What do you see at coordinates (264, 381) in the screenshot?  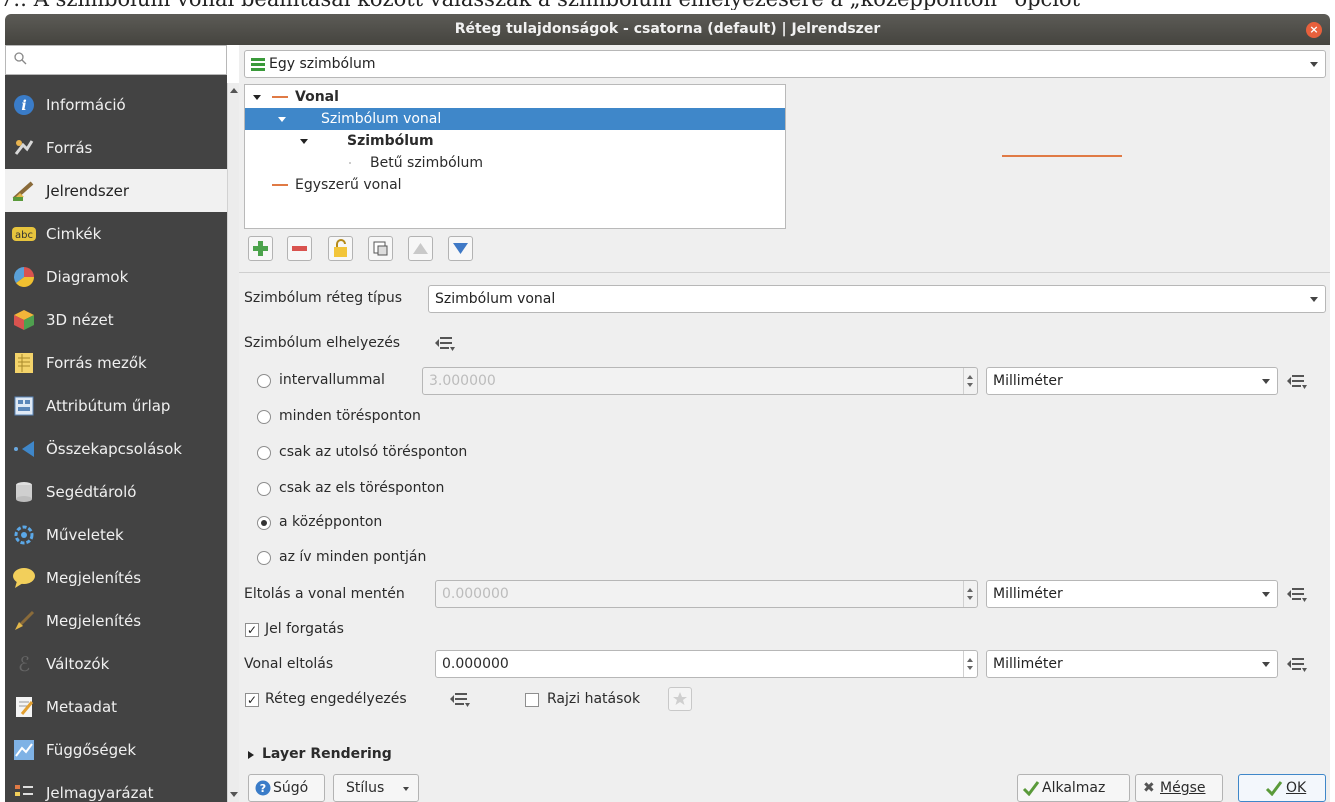 I see `placement-interval-radio` at bounding box center [264, 381].